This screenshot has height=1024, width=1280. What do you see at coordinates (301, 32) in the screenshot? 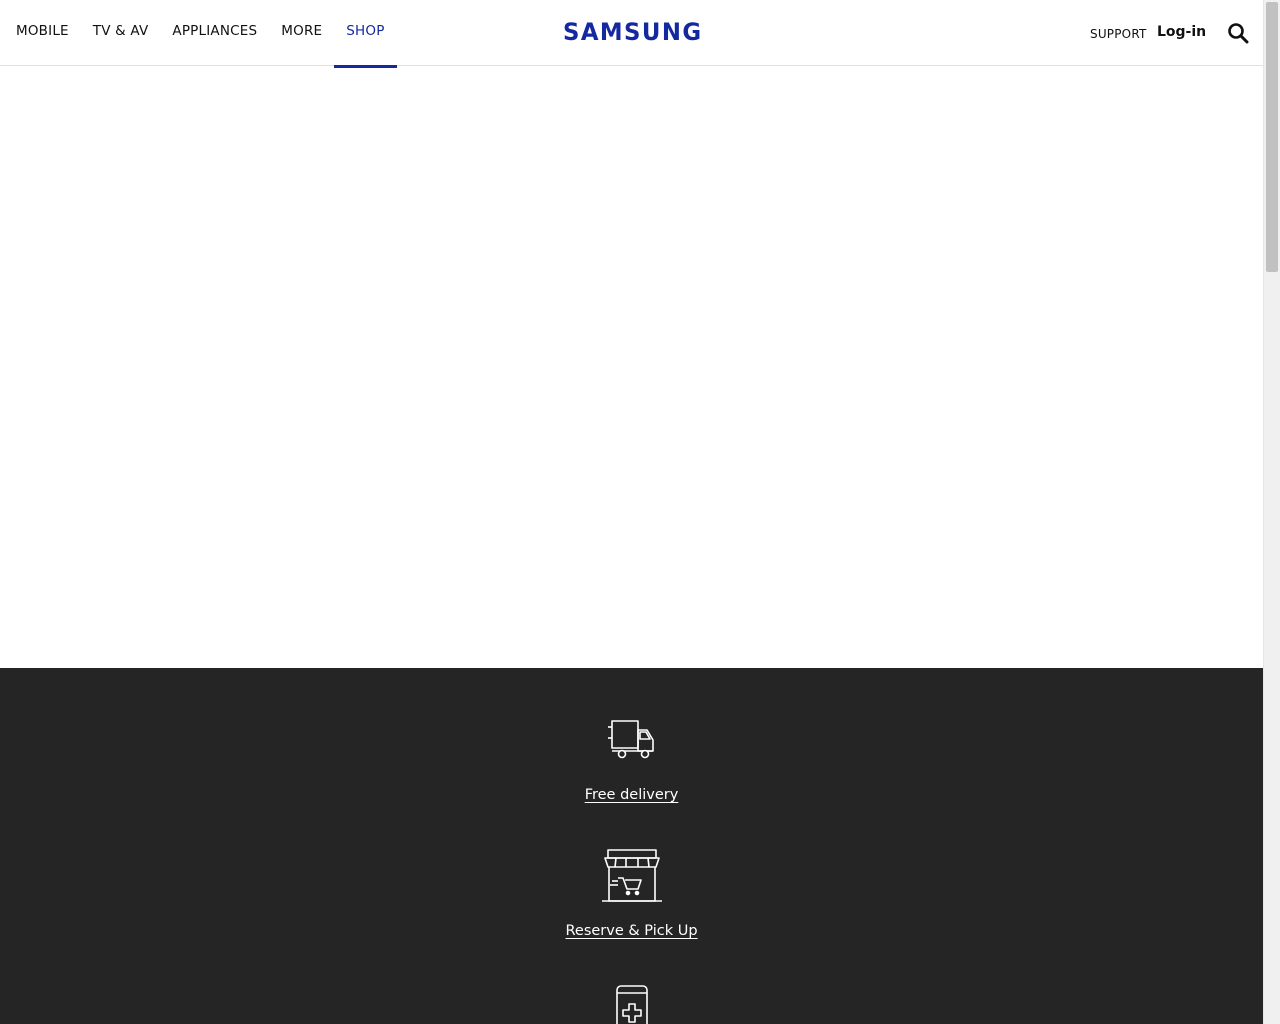
I see `nav-item-more: MORE` at bounding box center [301, 32].